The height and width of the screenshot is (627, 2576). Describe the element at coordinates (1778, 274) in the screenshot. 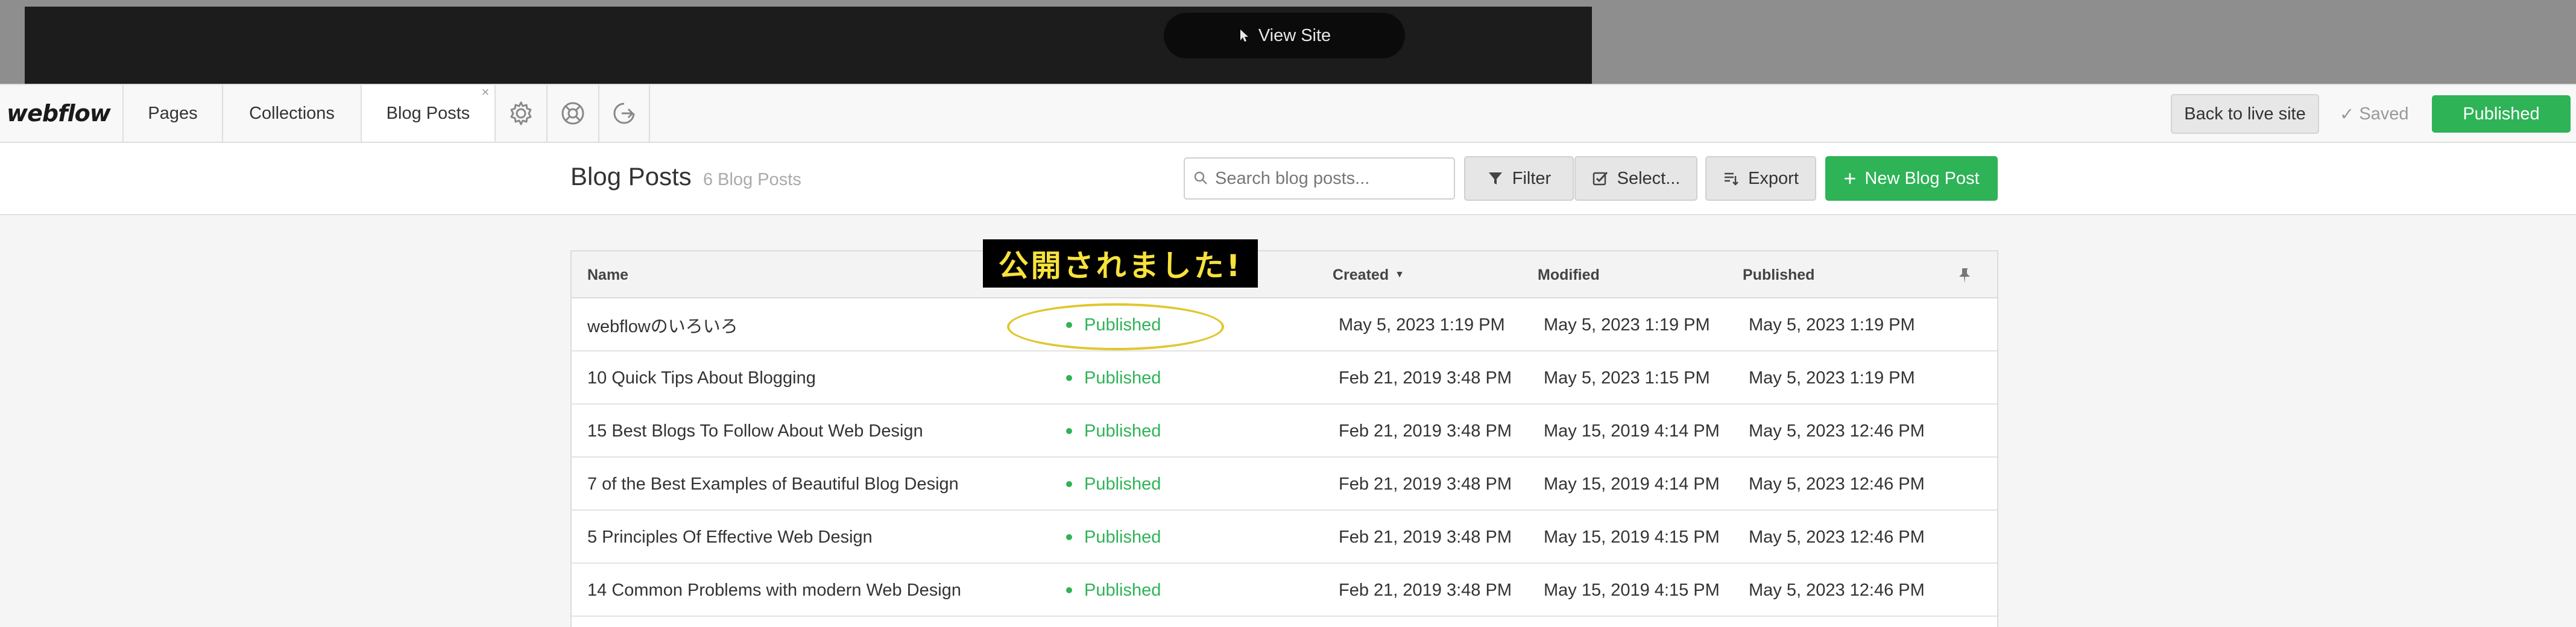

I see `column-published: Published` at that location.